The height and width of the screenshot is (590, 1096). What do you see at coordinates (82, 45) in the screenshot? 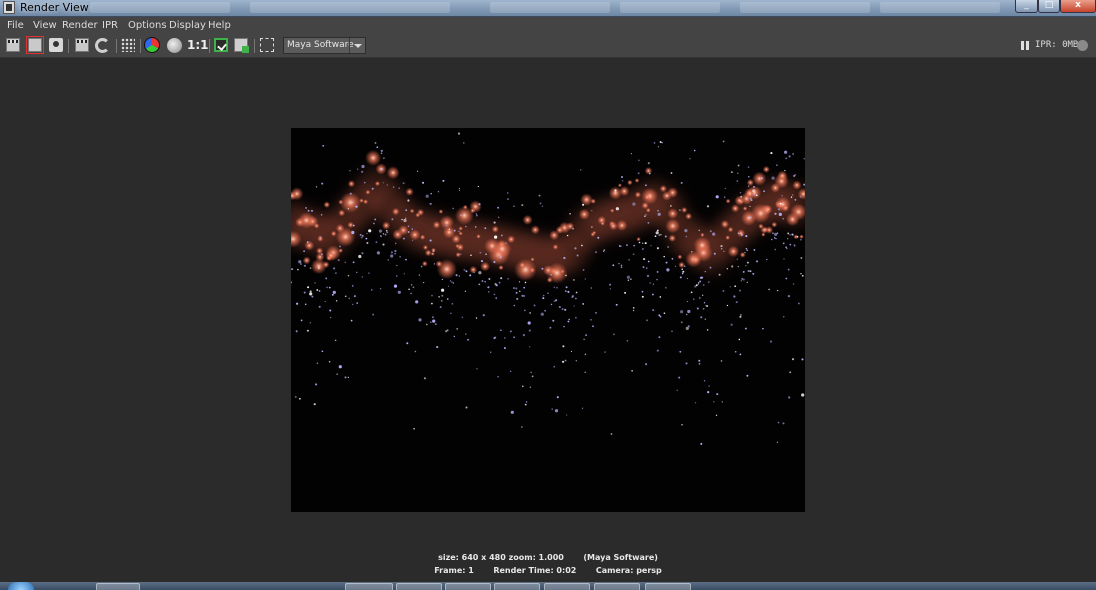
I see `ipr-render-icon` at bounding box center [82, 45].